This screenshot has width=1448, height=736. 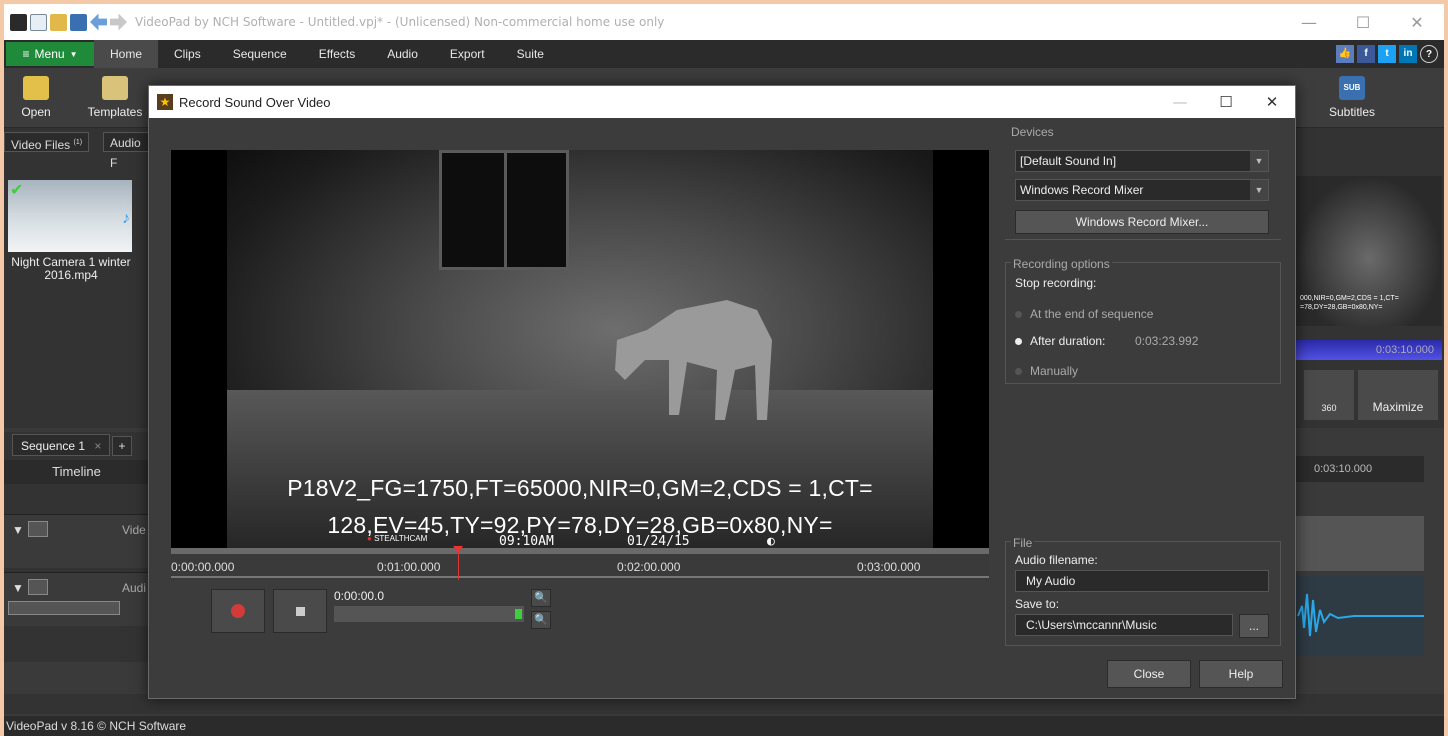 What do you see at coordinates (1398, 407) in the screenshot?
I see `maximize-label: Maximize` at bounding box center [1398, 407].